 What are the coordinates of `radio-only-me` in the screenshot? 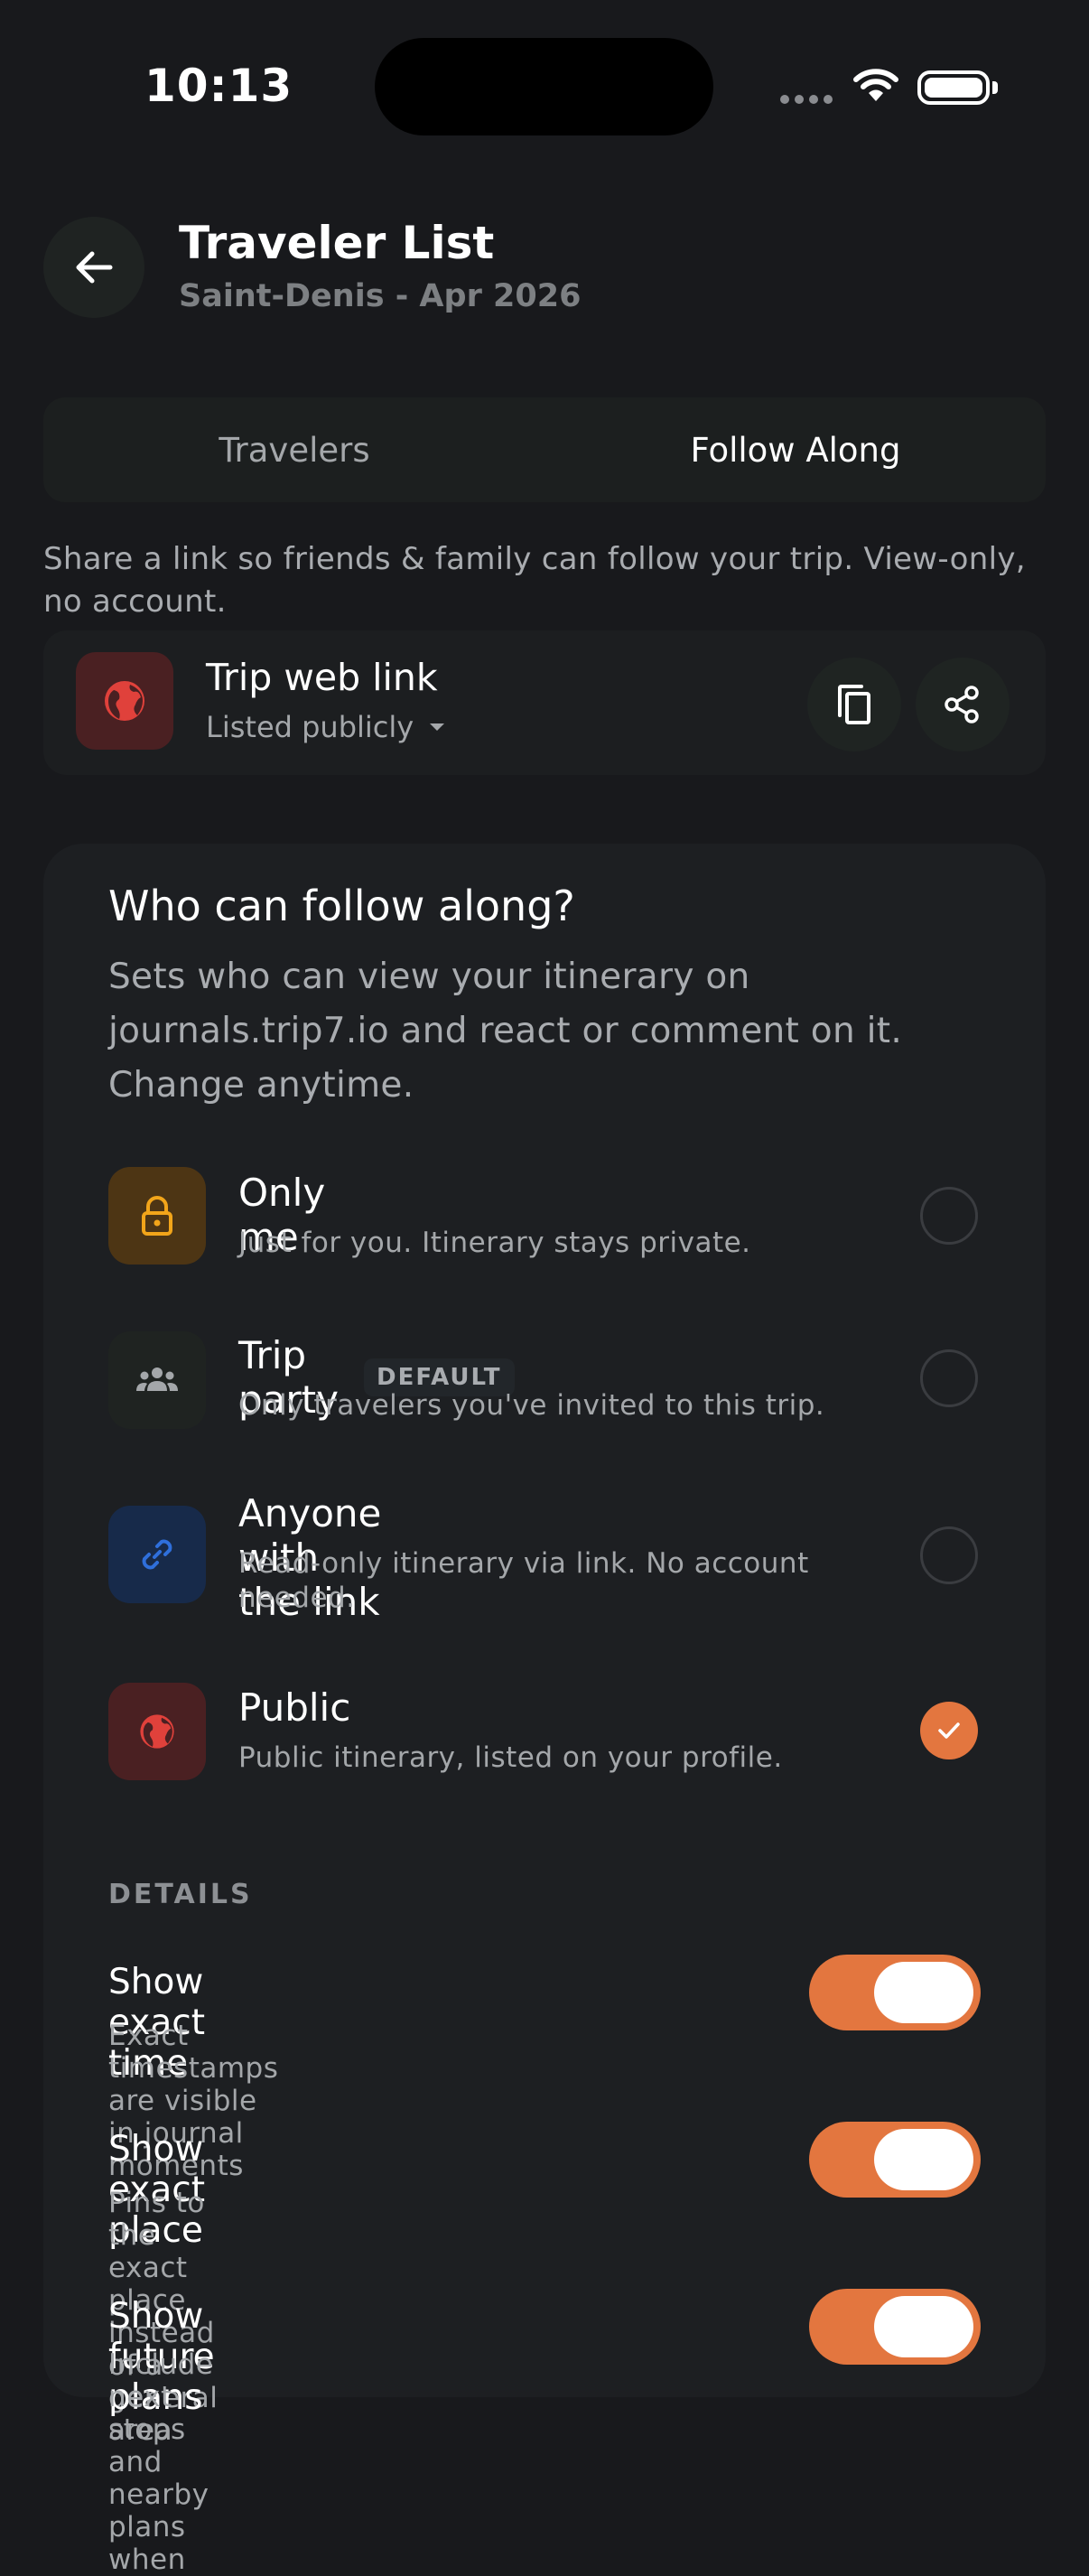 It's located at (949, 1216).